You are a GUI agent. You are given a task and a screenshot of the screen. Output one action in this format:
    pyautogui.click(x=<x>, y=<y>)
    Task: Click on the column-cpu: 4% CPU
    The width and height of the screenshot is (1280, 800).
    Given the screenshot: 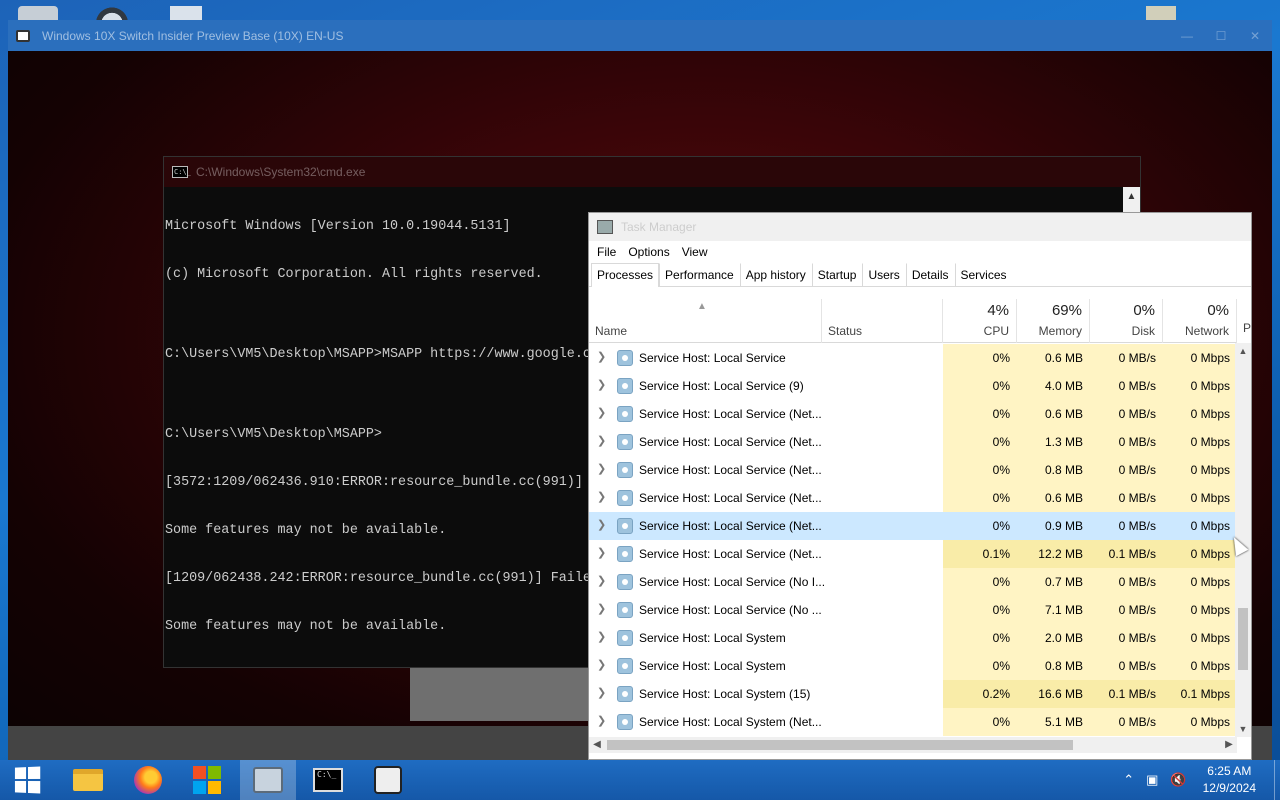 What is the action you would take?
    pyautogui.click(x=980, y=321)
    